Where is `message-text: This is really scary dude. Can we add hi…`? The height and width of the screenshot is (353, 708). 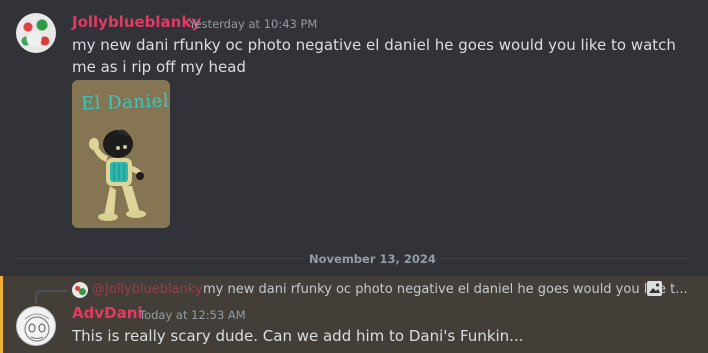
message-text: This is really scary dude. Can we add hi… is located at coordinates (298, 336).